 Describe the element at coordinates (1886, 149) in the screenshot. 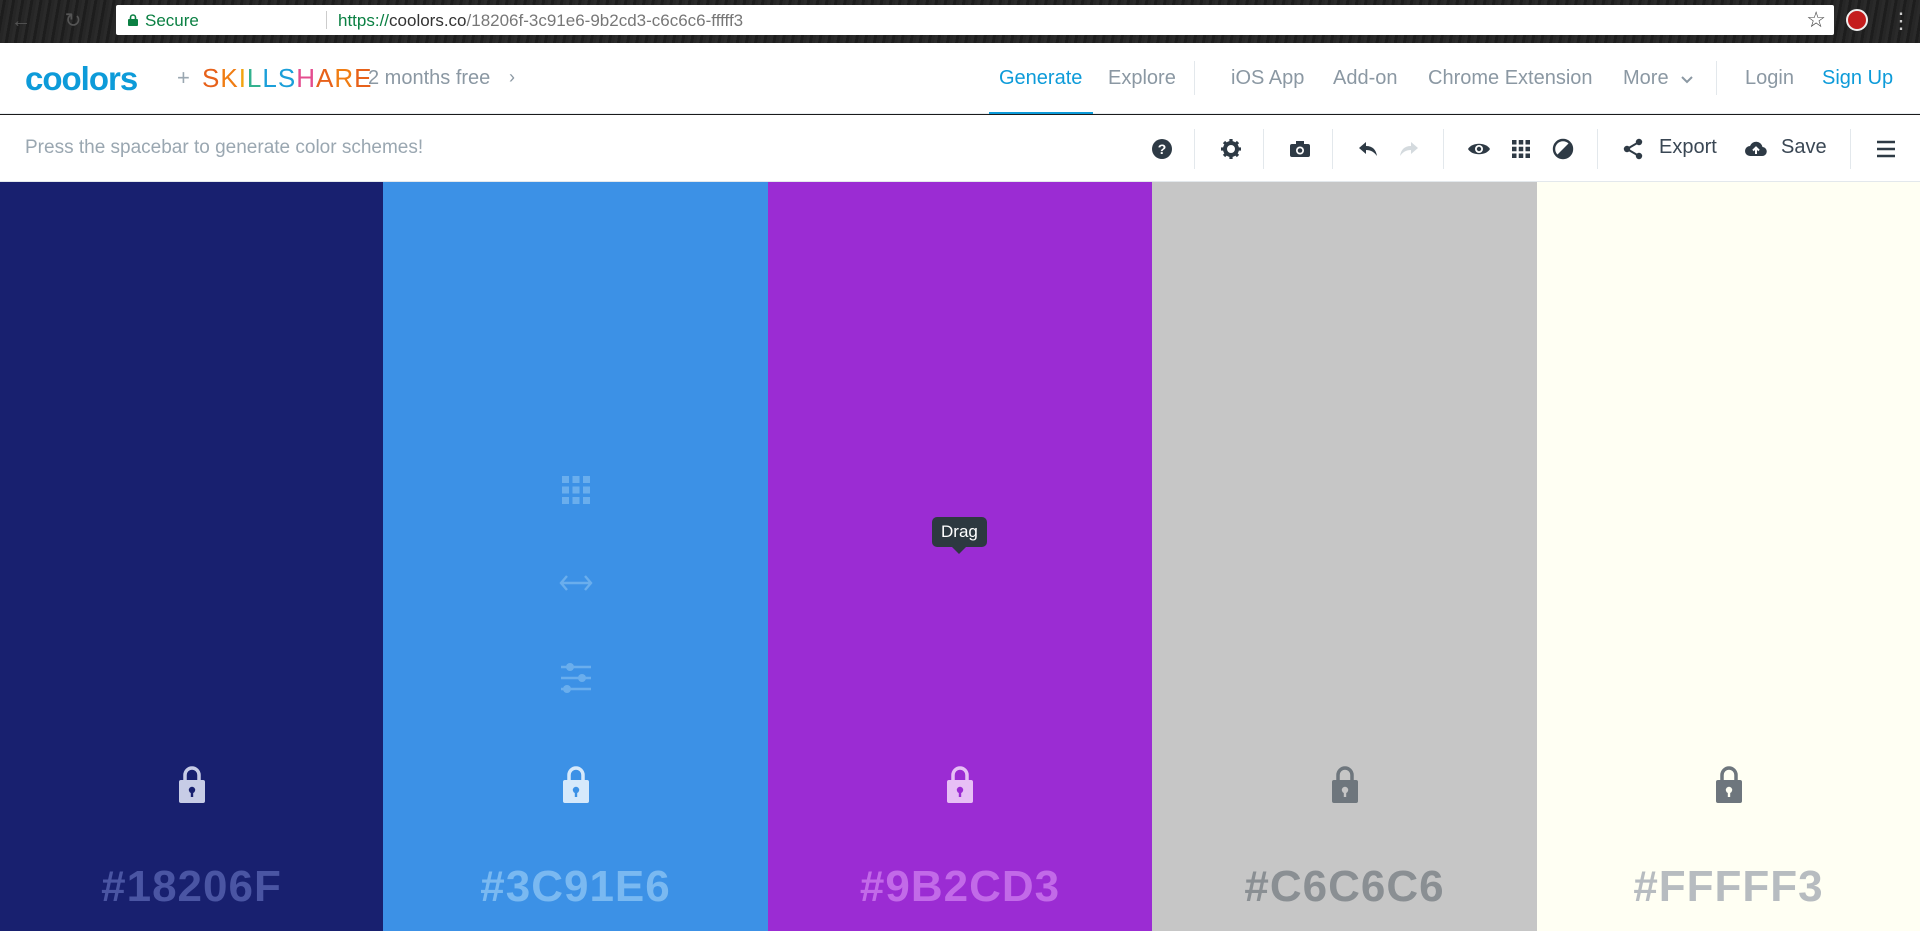

I see `hamburger-menu-icon` at that location.